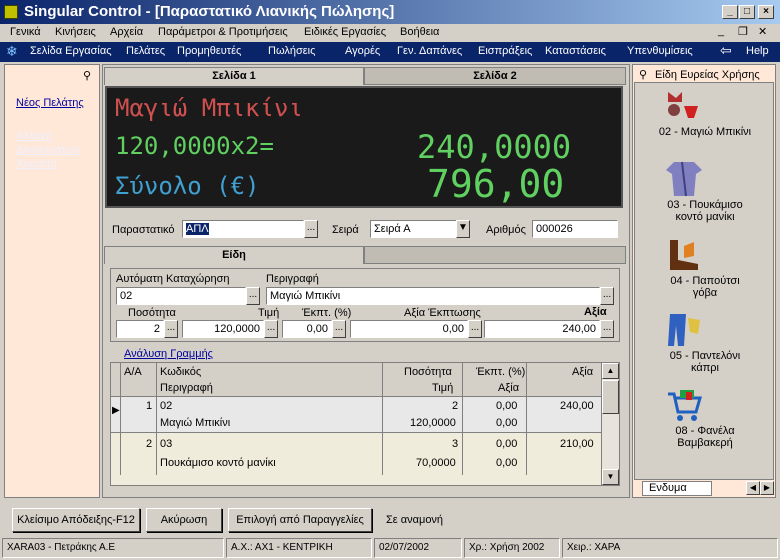  What do you see at coordinates (305, 296) in the screenshot?
I see `desc-value: Μαγιώ Μπικίνι` at bounding box center [305, 296].